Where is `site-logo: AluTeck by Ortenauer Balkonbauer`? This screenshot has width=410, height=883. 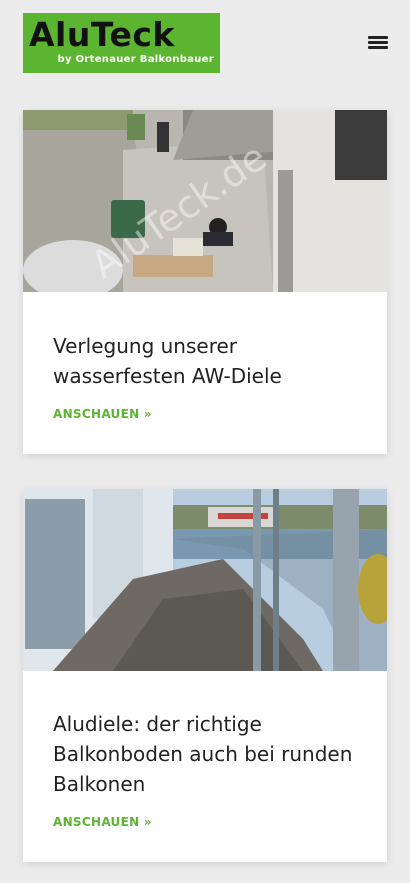 site-logo: AluTeck by Ortenauer Balkonbauer is located at coordinates (121, 43).